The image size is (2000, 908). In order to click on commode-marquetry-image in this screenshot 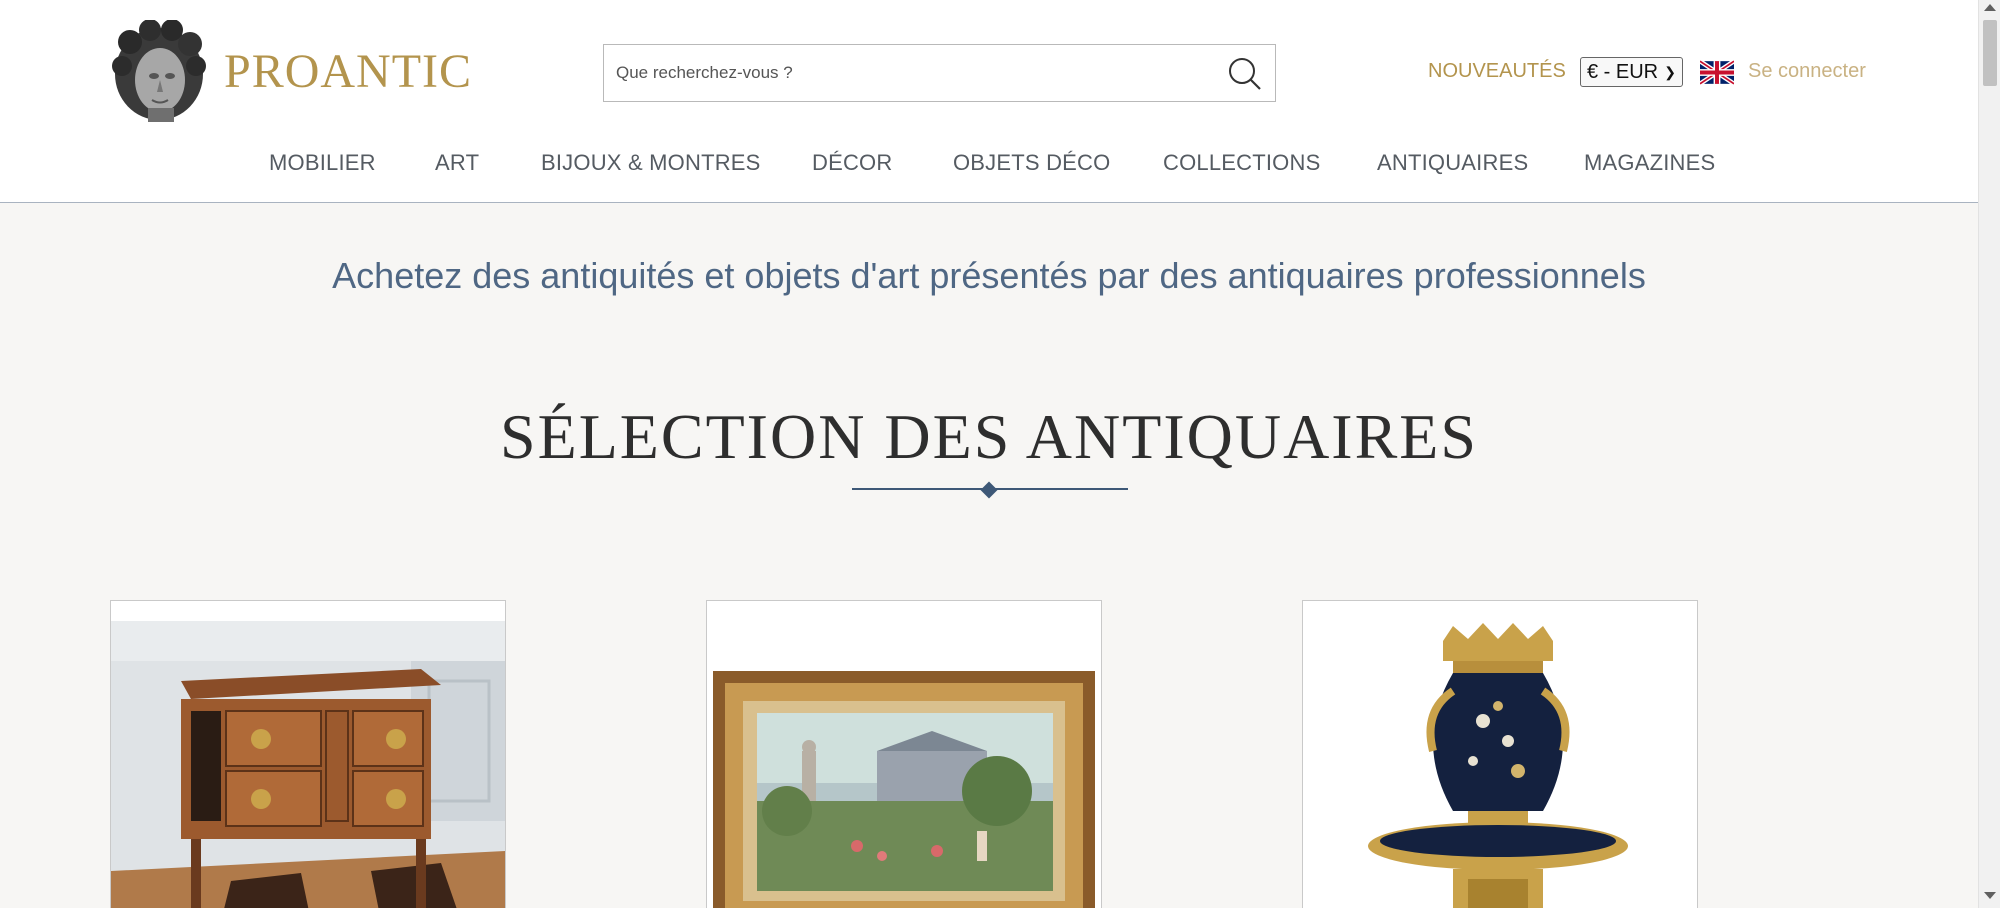, I will do `click(308, 754)`.